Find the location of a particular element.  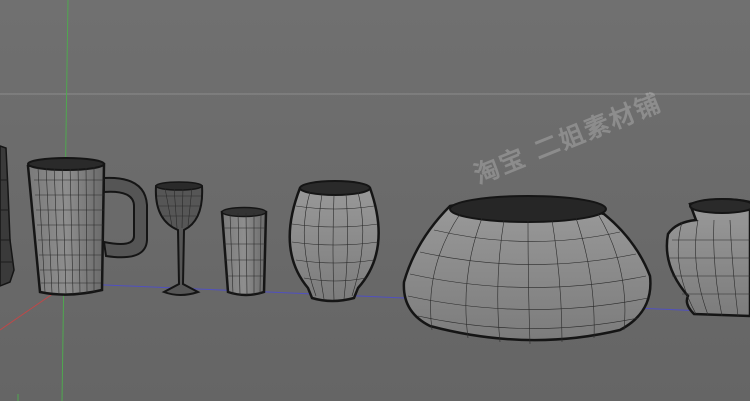

tumbler-glass is located at coordinates (244, 251).